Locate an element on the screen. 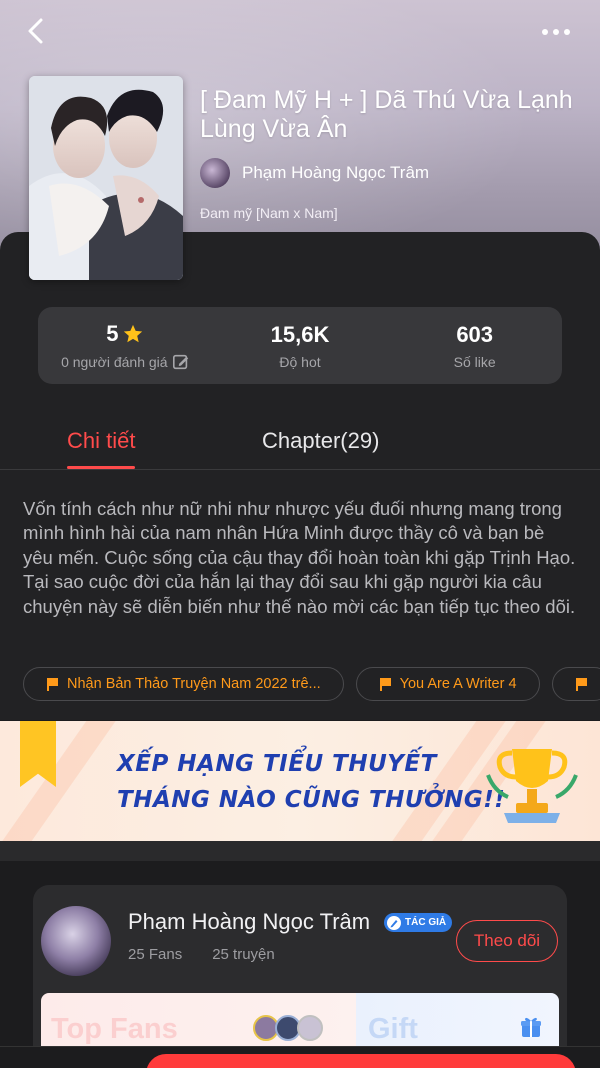 Image resolution: width=600 pixels, height=1068 pixels. hot-label: Độ hot is located at coordinates (300, 361).